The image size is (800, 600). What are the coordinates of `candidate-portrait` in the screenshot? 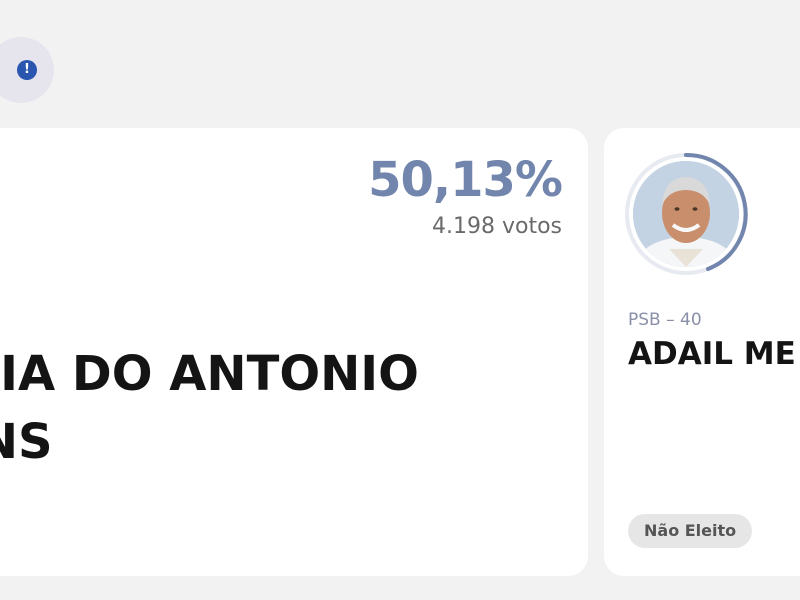 It's located at (686, 214).